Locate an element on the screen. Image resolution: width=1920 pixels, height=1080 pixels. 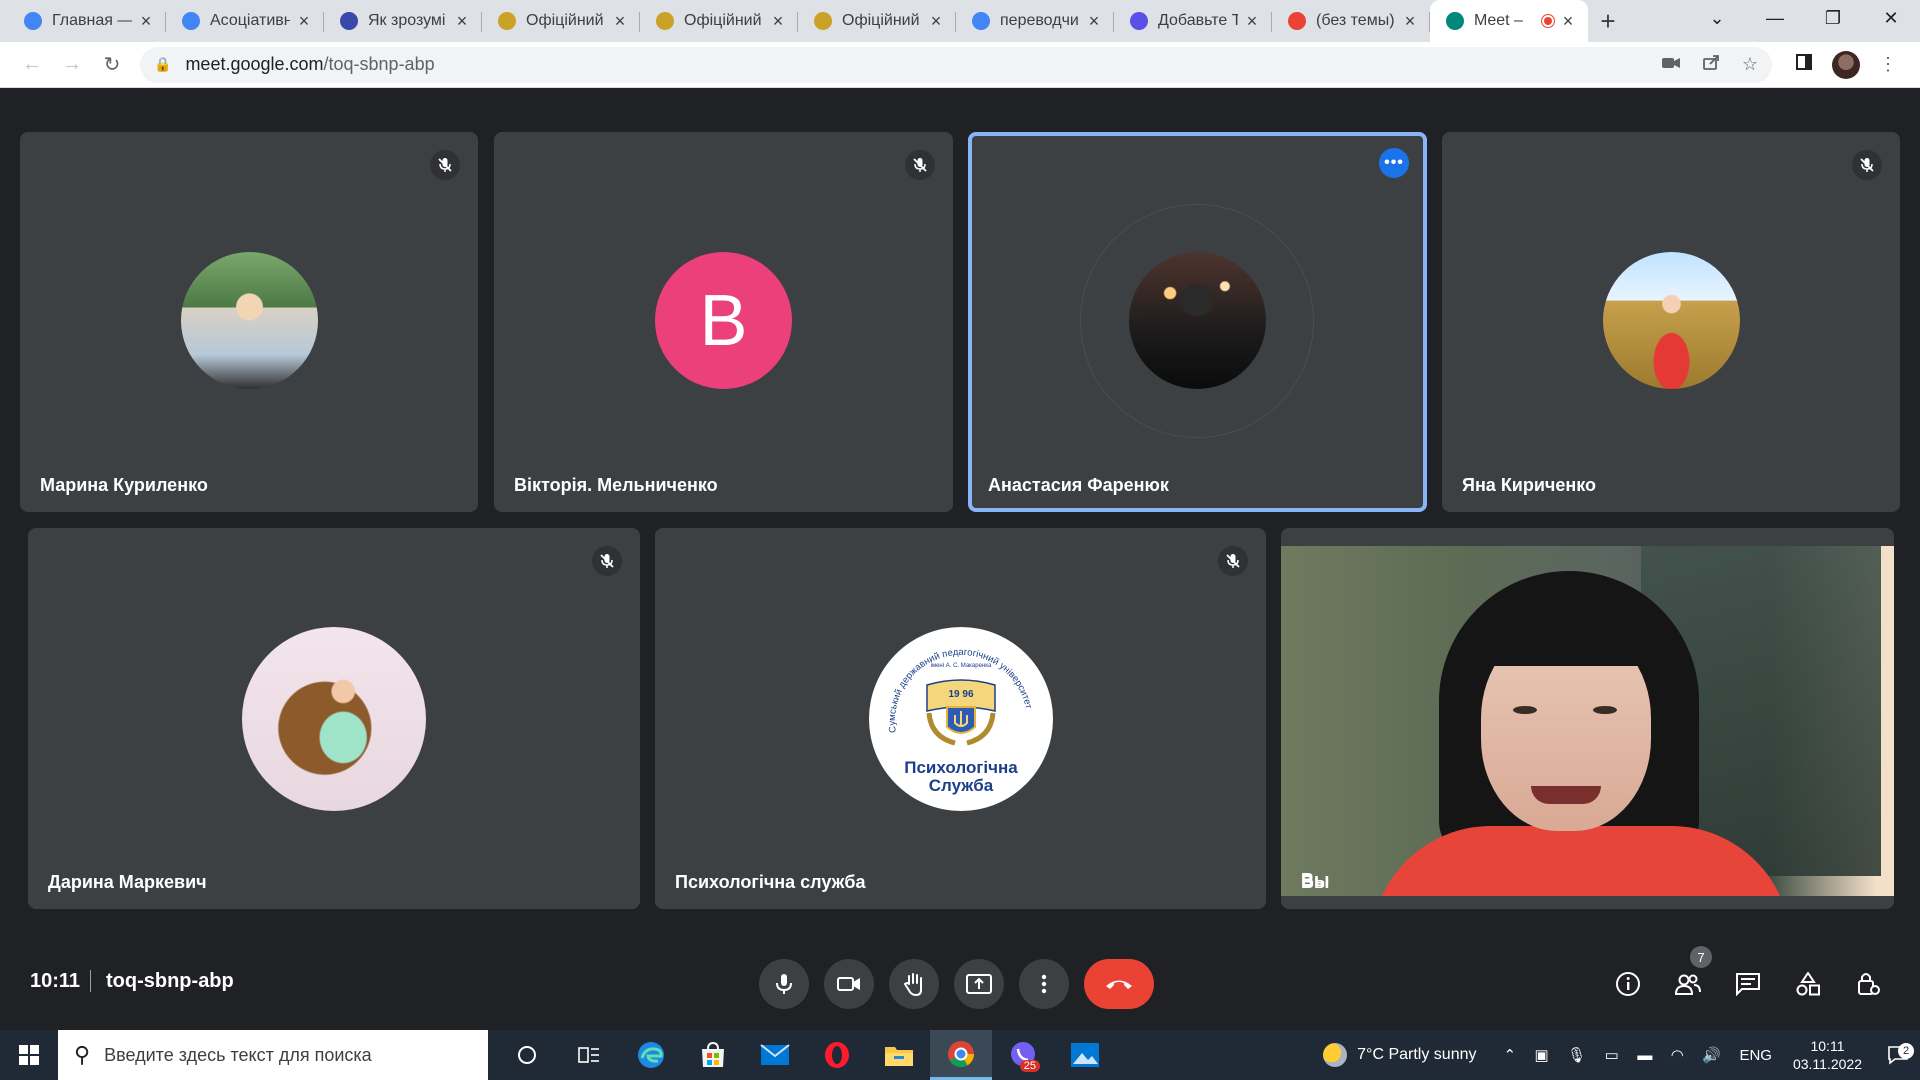
participant-tile-speaking: ••• Анастасия Фаренюк is located at coordinates (1197, 322).